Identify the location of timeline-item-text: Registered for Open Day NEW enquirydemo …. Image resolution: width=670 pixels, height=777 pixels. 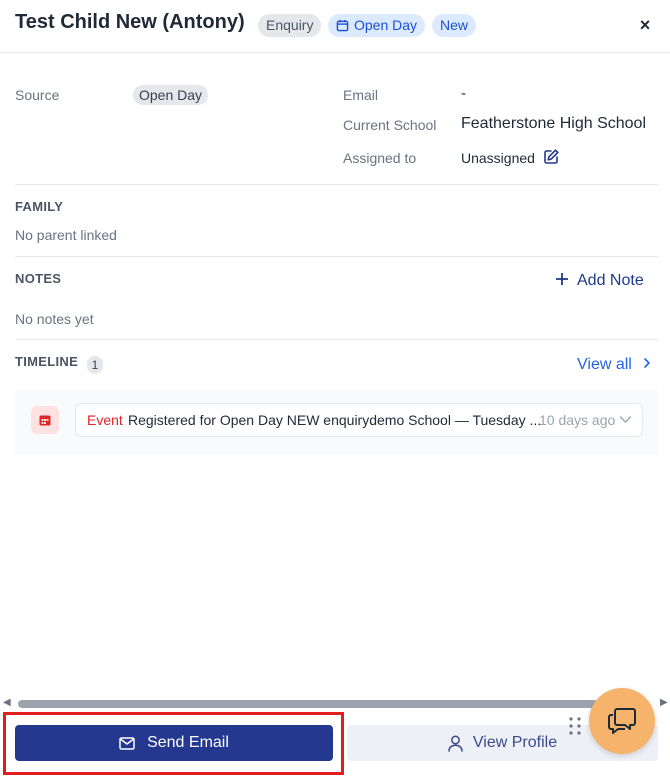
(335, 420).